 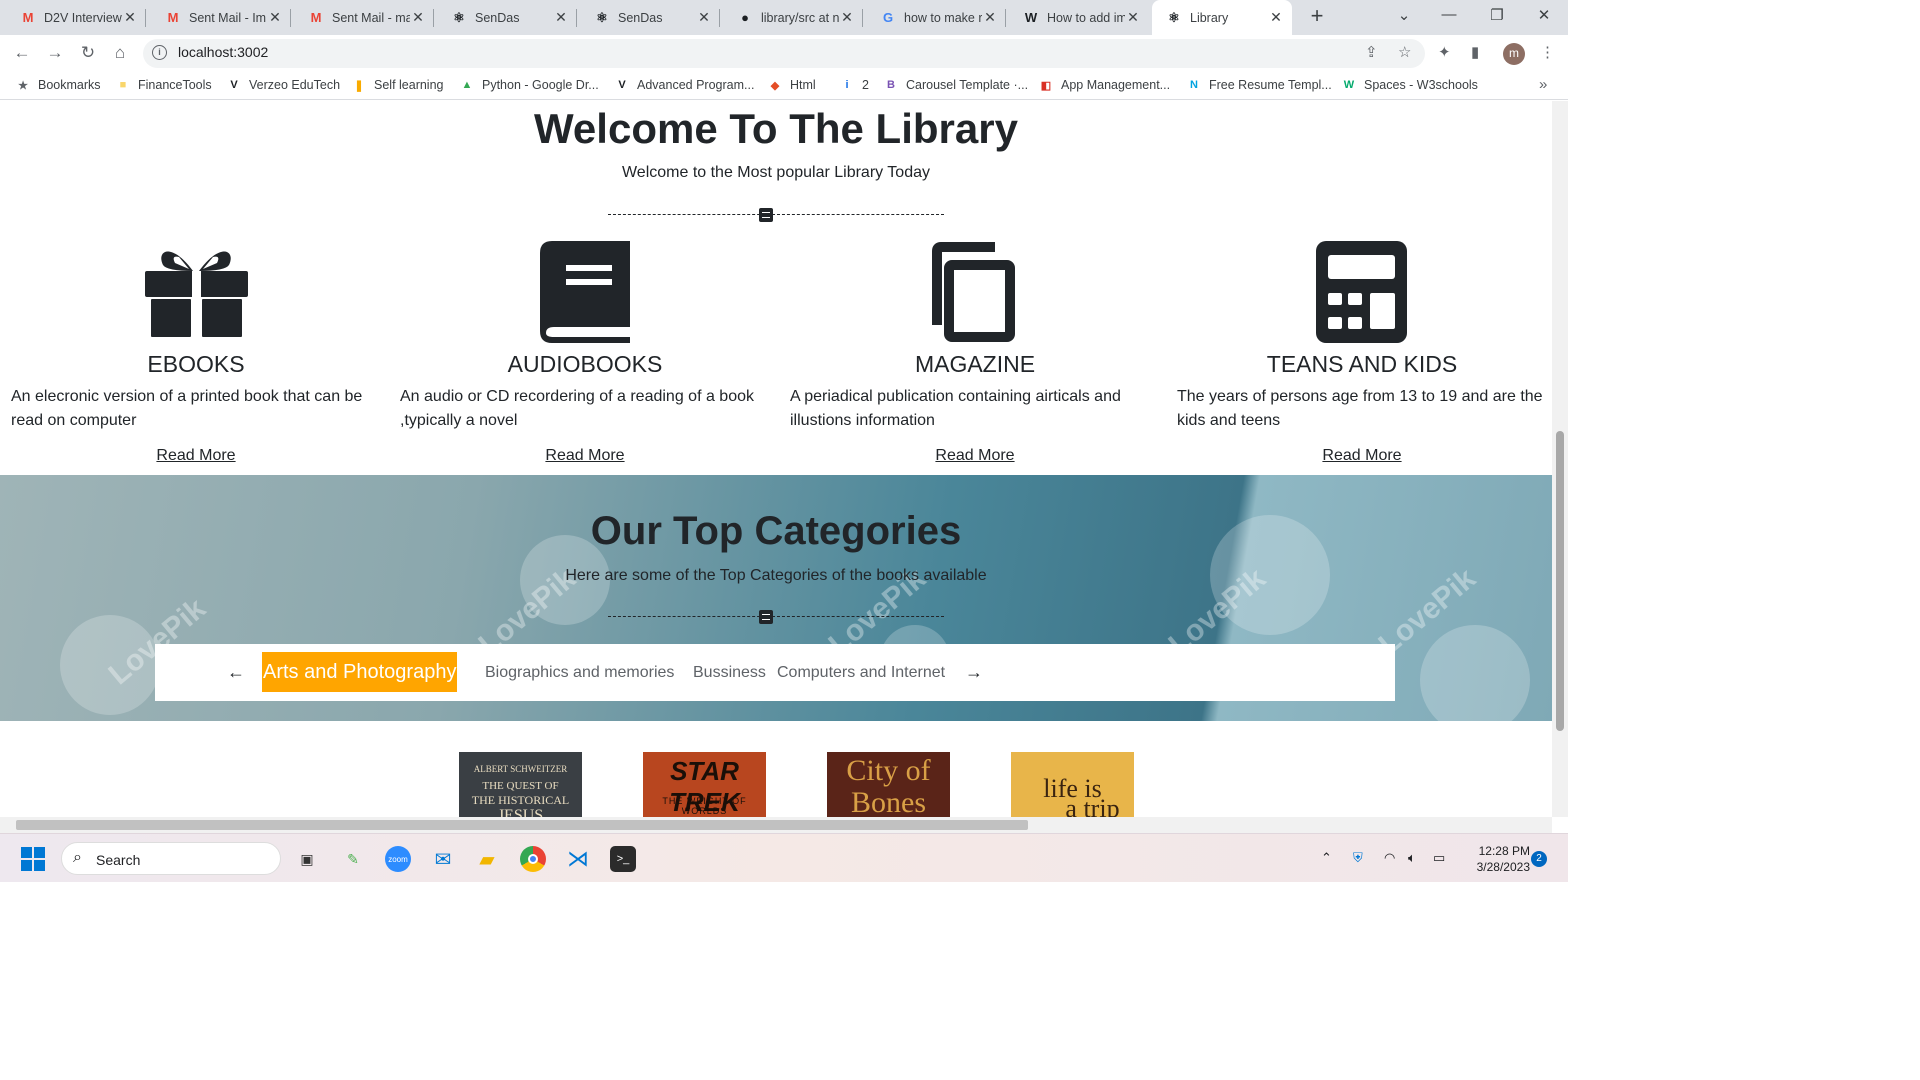 I want to click on category-item: Computers and Internet, so click(x=861, y=673).